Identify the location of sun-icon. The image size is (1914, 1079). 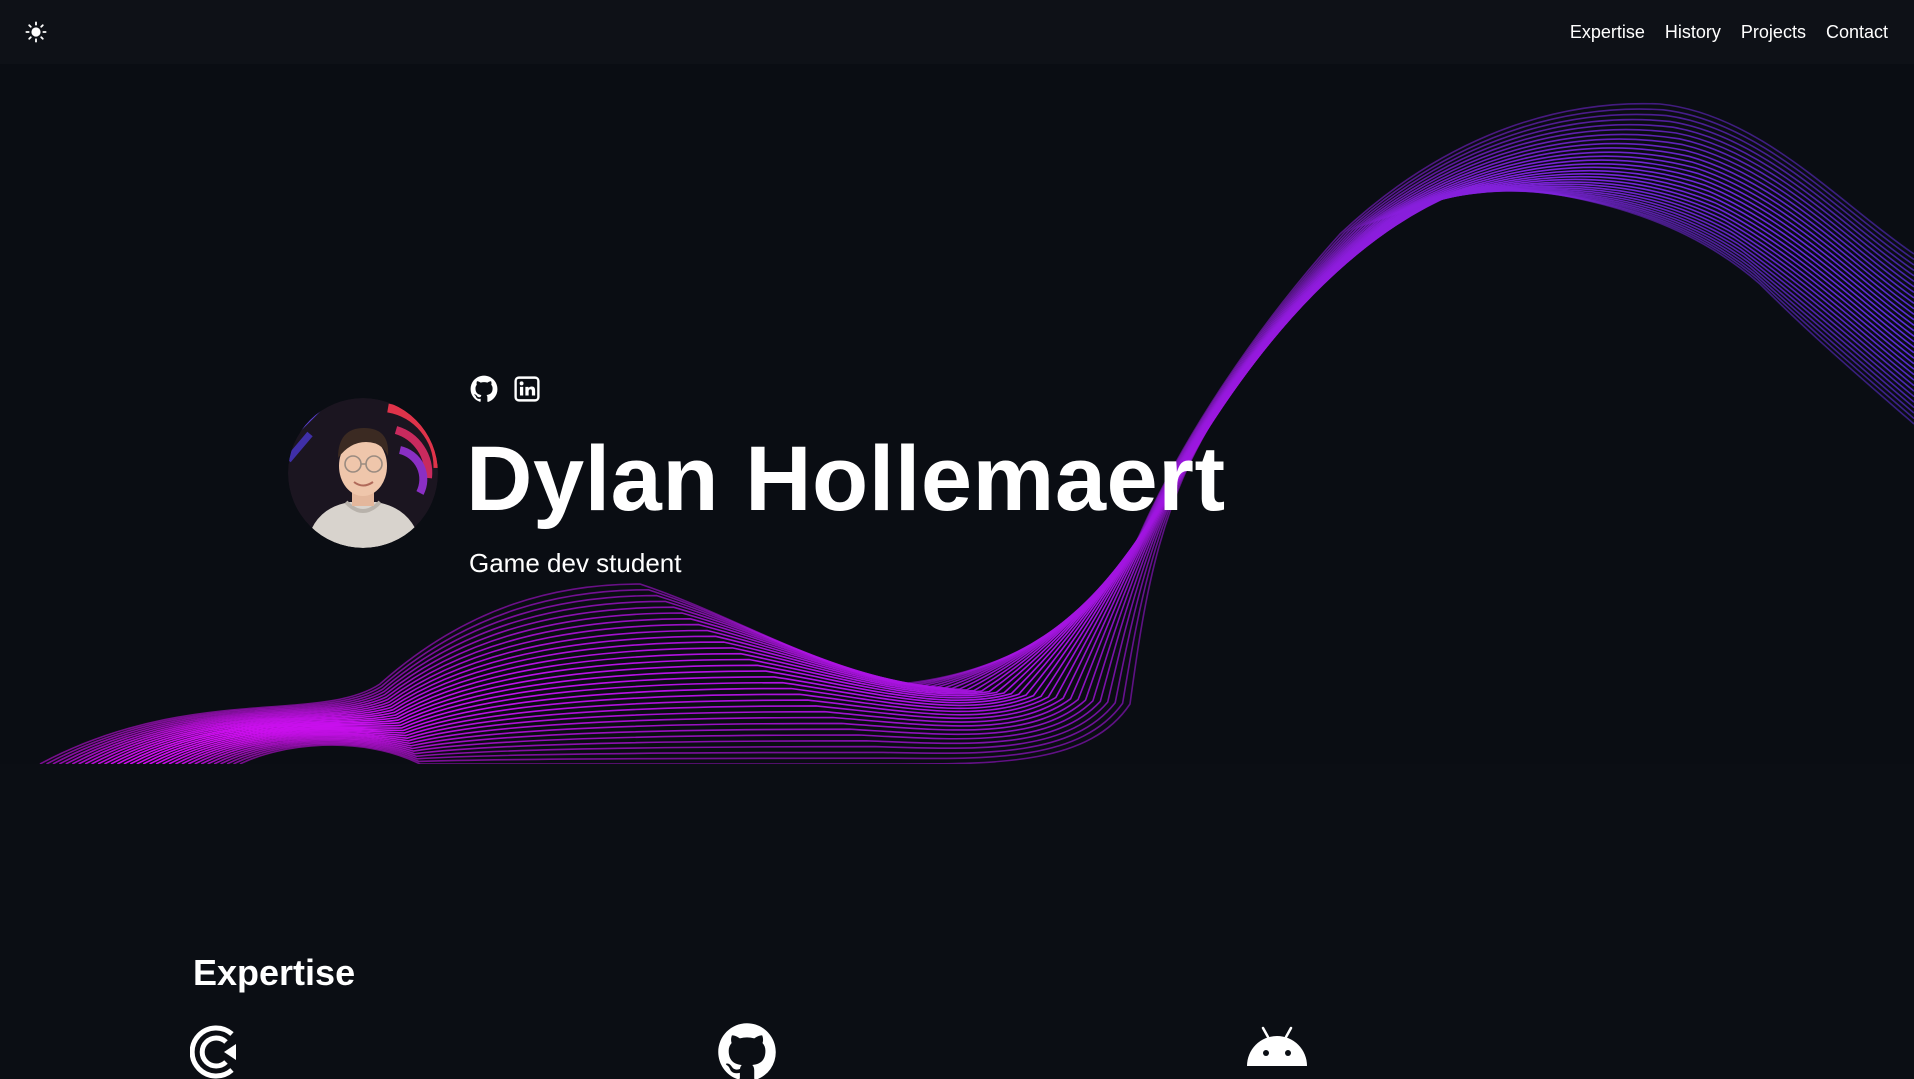
(36, 32).